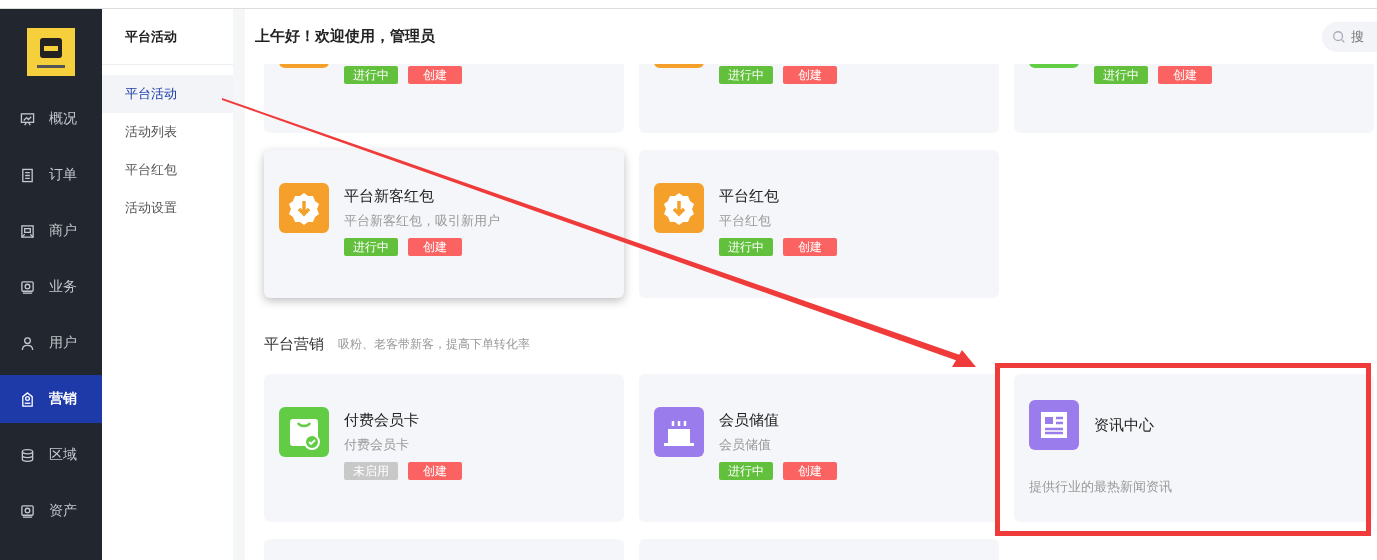  I want to click on card-description: 提供行业的最热新闻资讯, so click(1101, 487).